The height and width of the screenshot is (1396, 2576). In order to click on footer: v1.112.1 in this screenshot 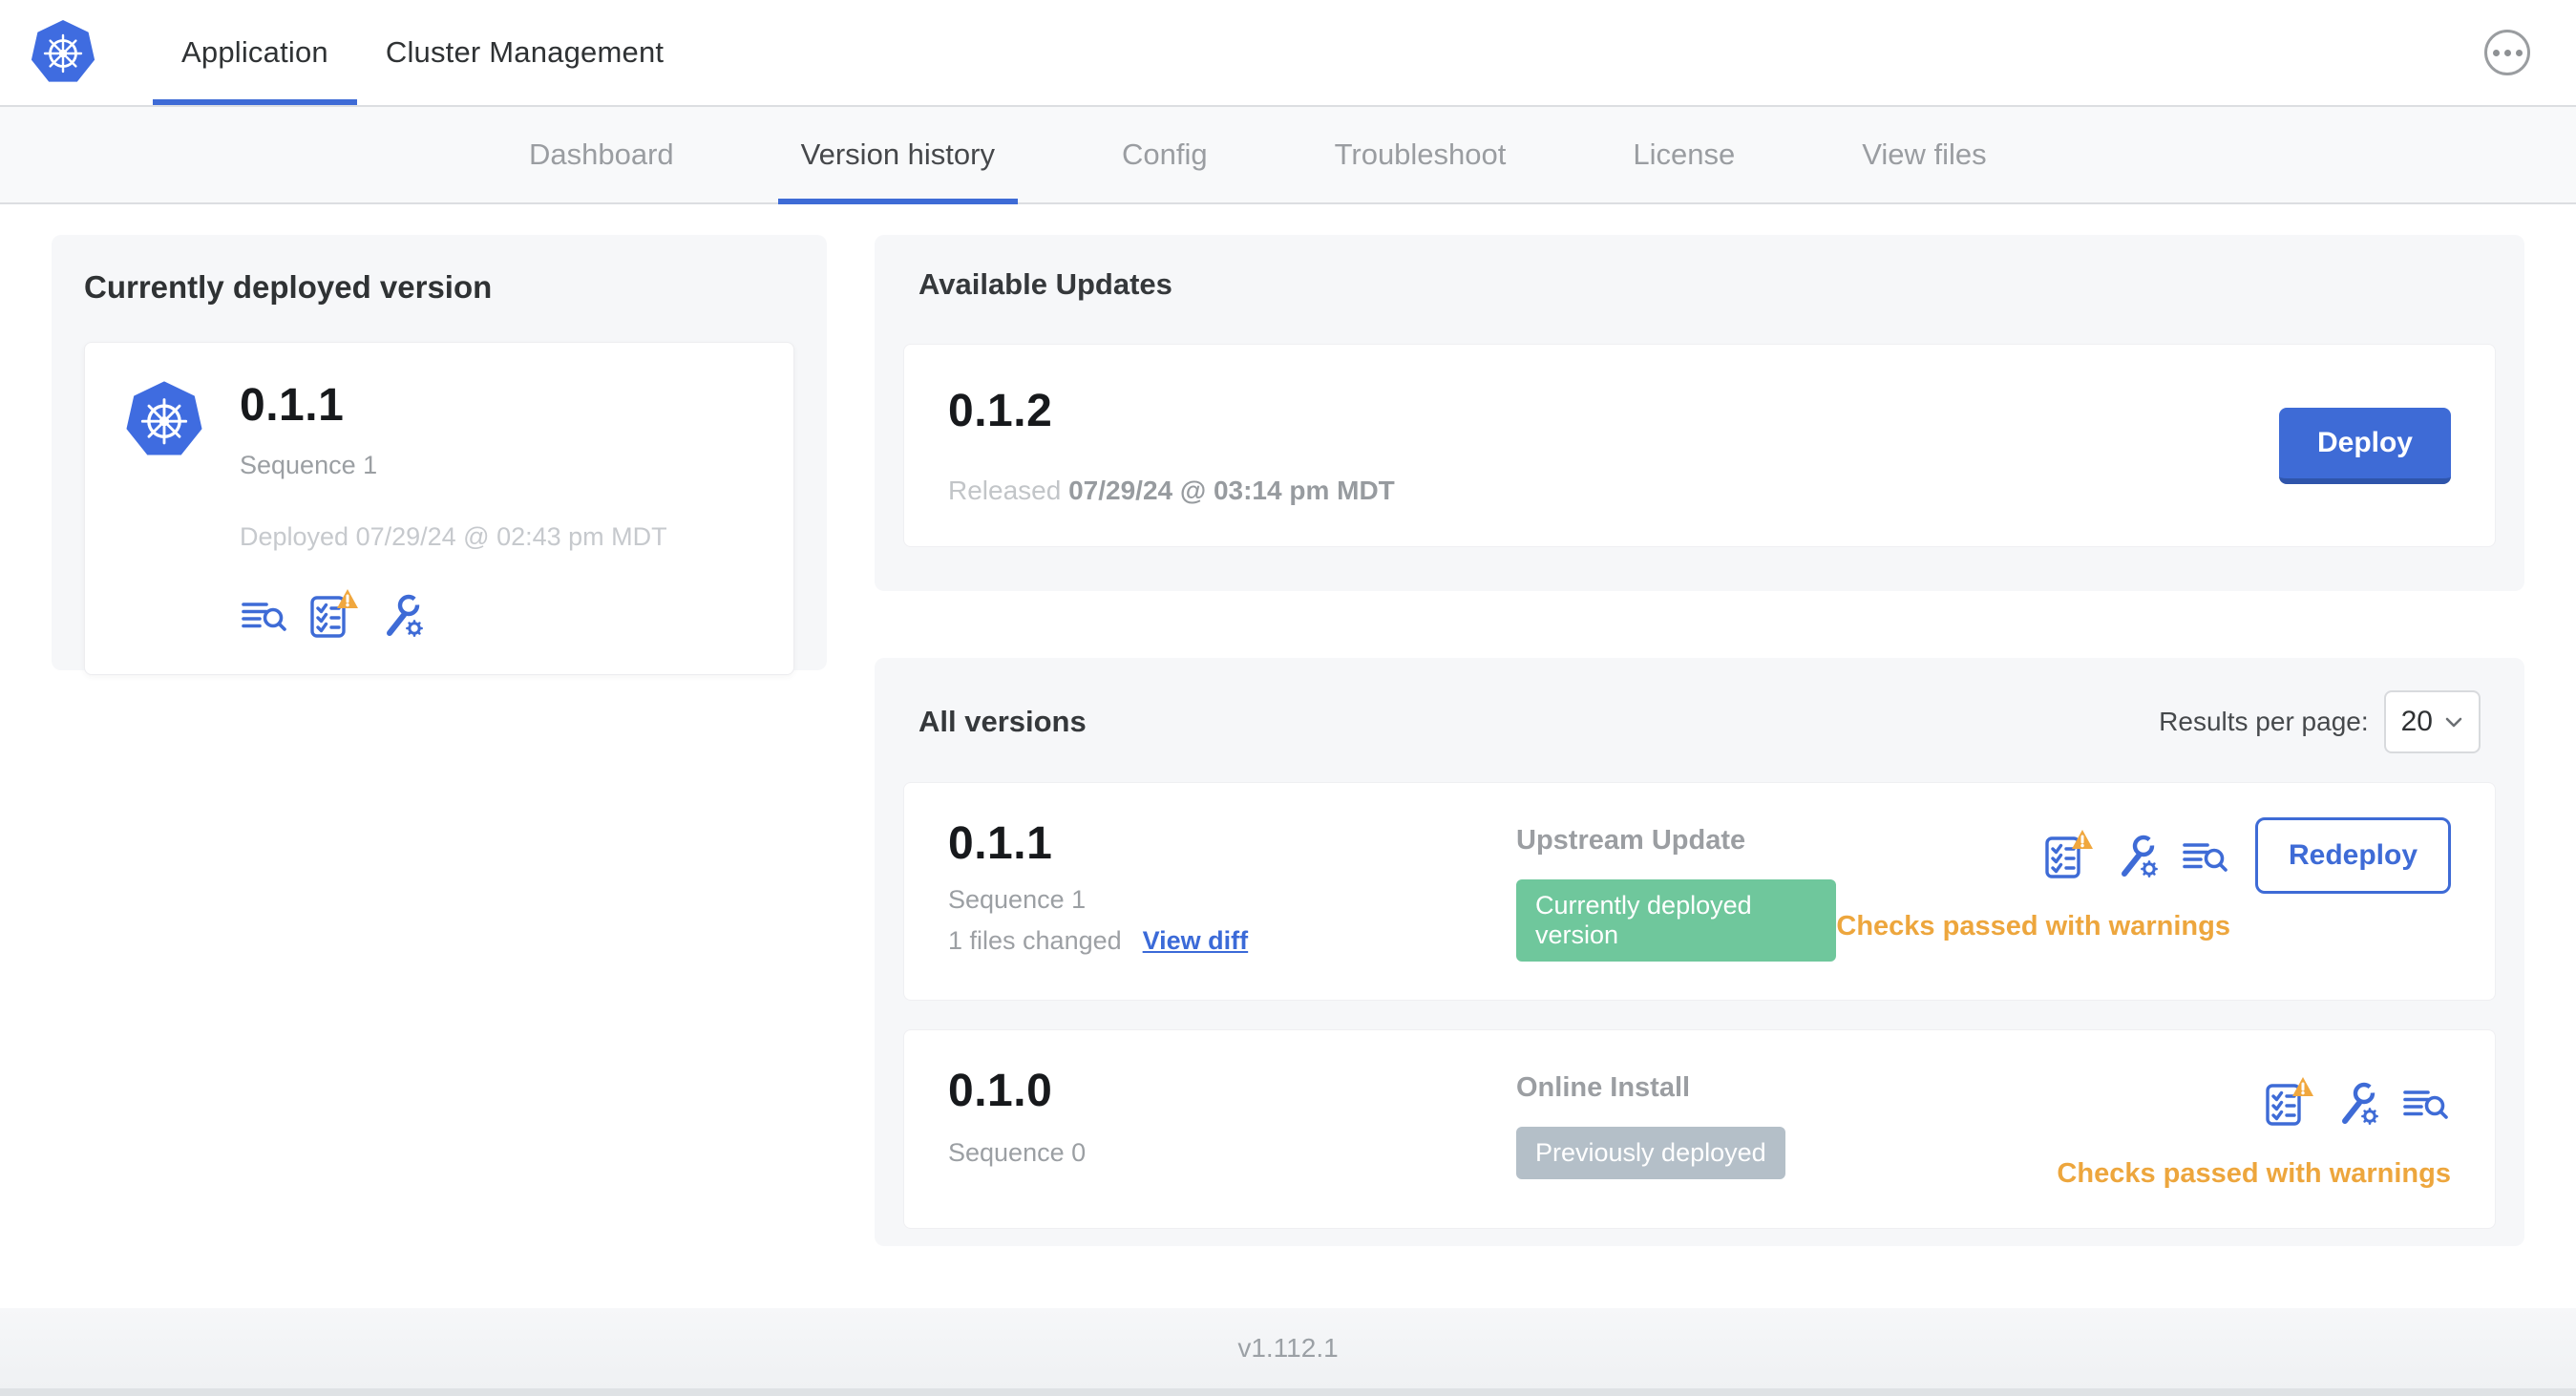, I will do `click(1288, 1348)`.